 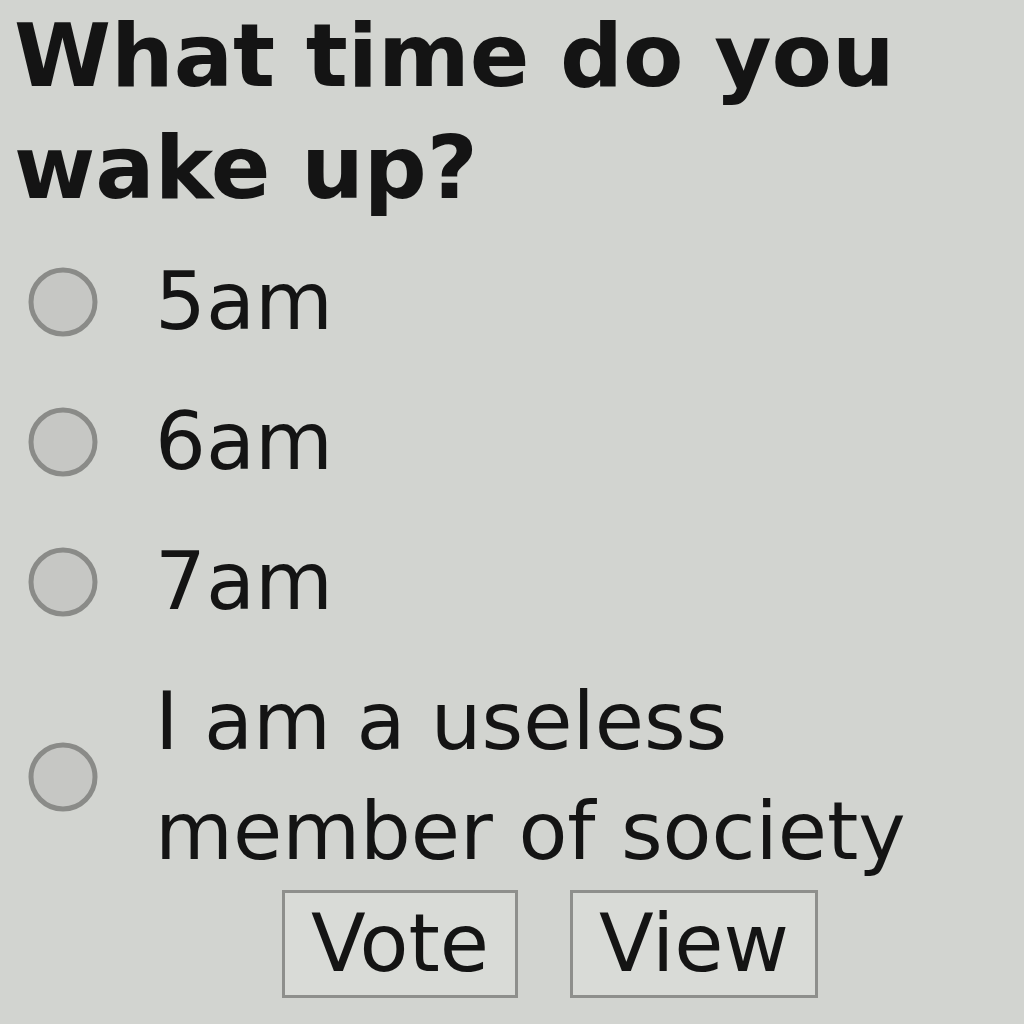 What do you see at coordinates (694, 944) in the screenshot?
I see `poll-button: View` at bounding box center [694, 944].